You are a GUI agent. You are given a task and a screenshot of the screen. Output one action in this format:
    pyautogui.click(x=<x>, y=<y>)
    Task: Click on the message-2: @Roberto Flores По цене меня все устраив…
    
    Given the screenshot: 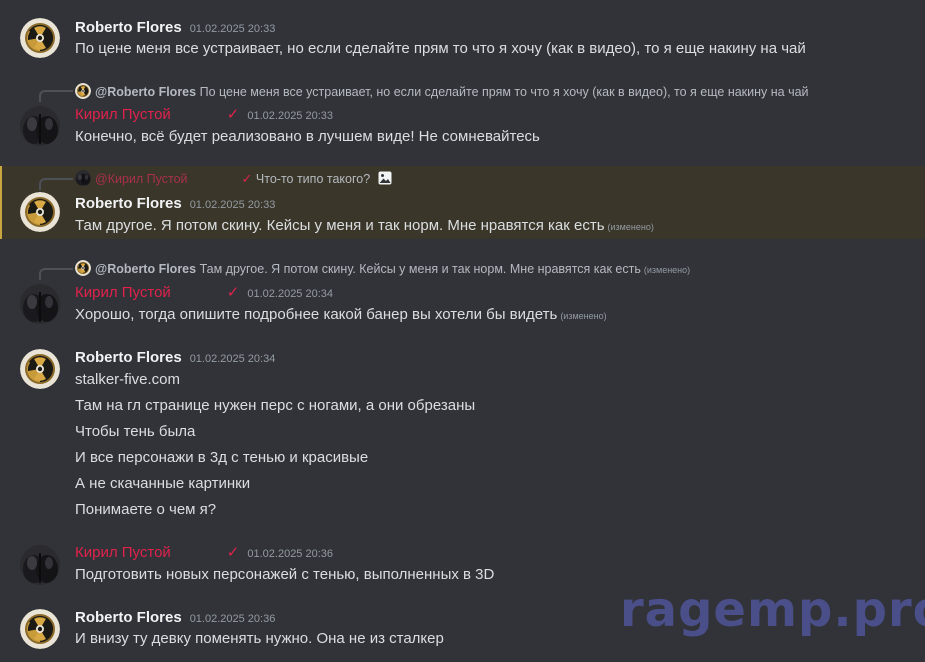 What is the action you would take?
    pyautogui.click(x=462, y=115)
    